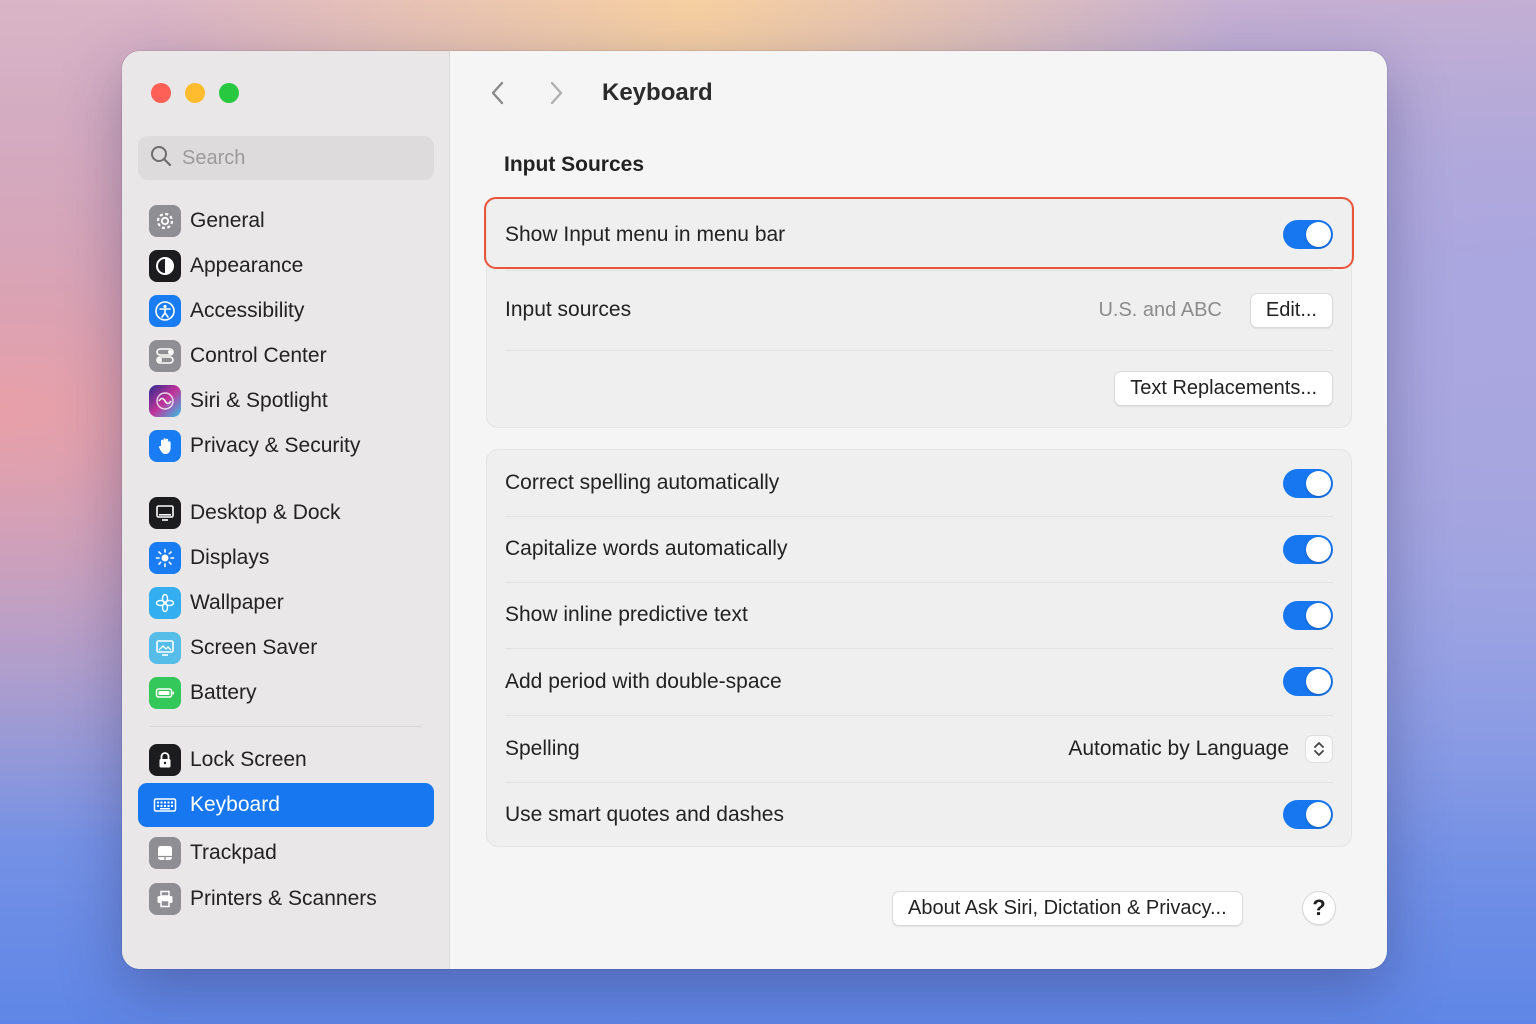 The height and width of the screenshot is (1024, 1536). I want to click on appearance-icon, so click(165, 266).